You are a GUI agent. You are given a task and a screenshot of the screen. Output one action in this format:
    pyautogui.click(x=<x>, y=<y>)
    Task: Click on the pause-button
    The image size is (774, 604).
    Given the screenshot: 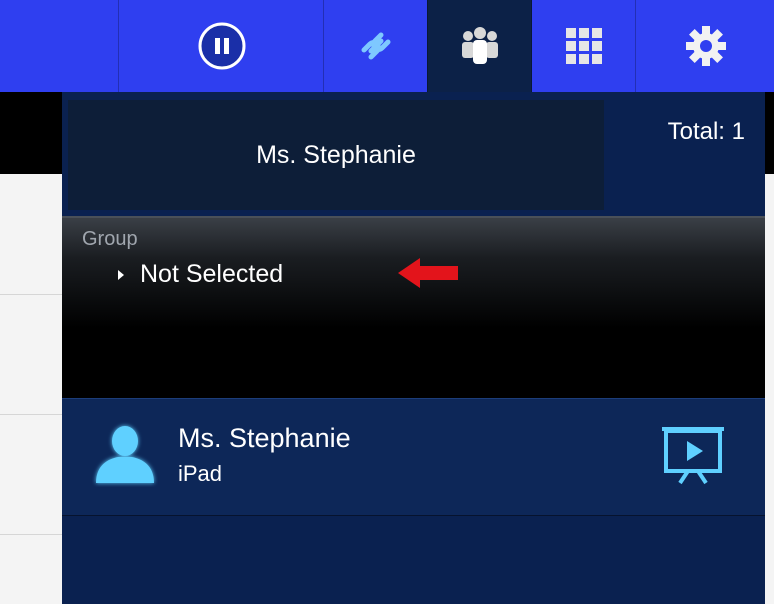 What is the action you would take?
    pyautogui.click(x=221, y=46)
    